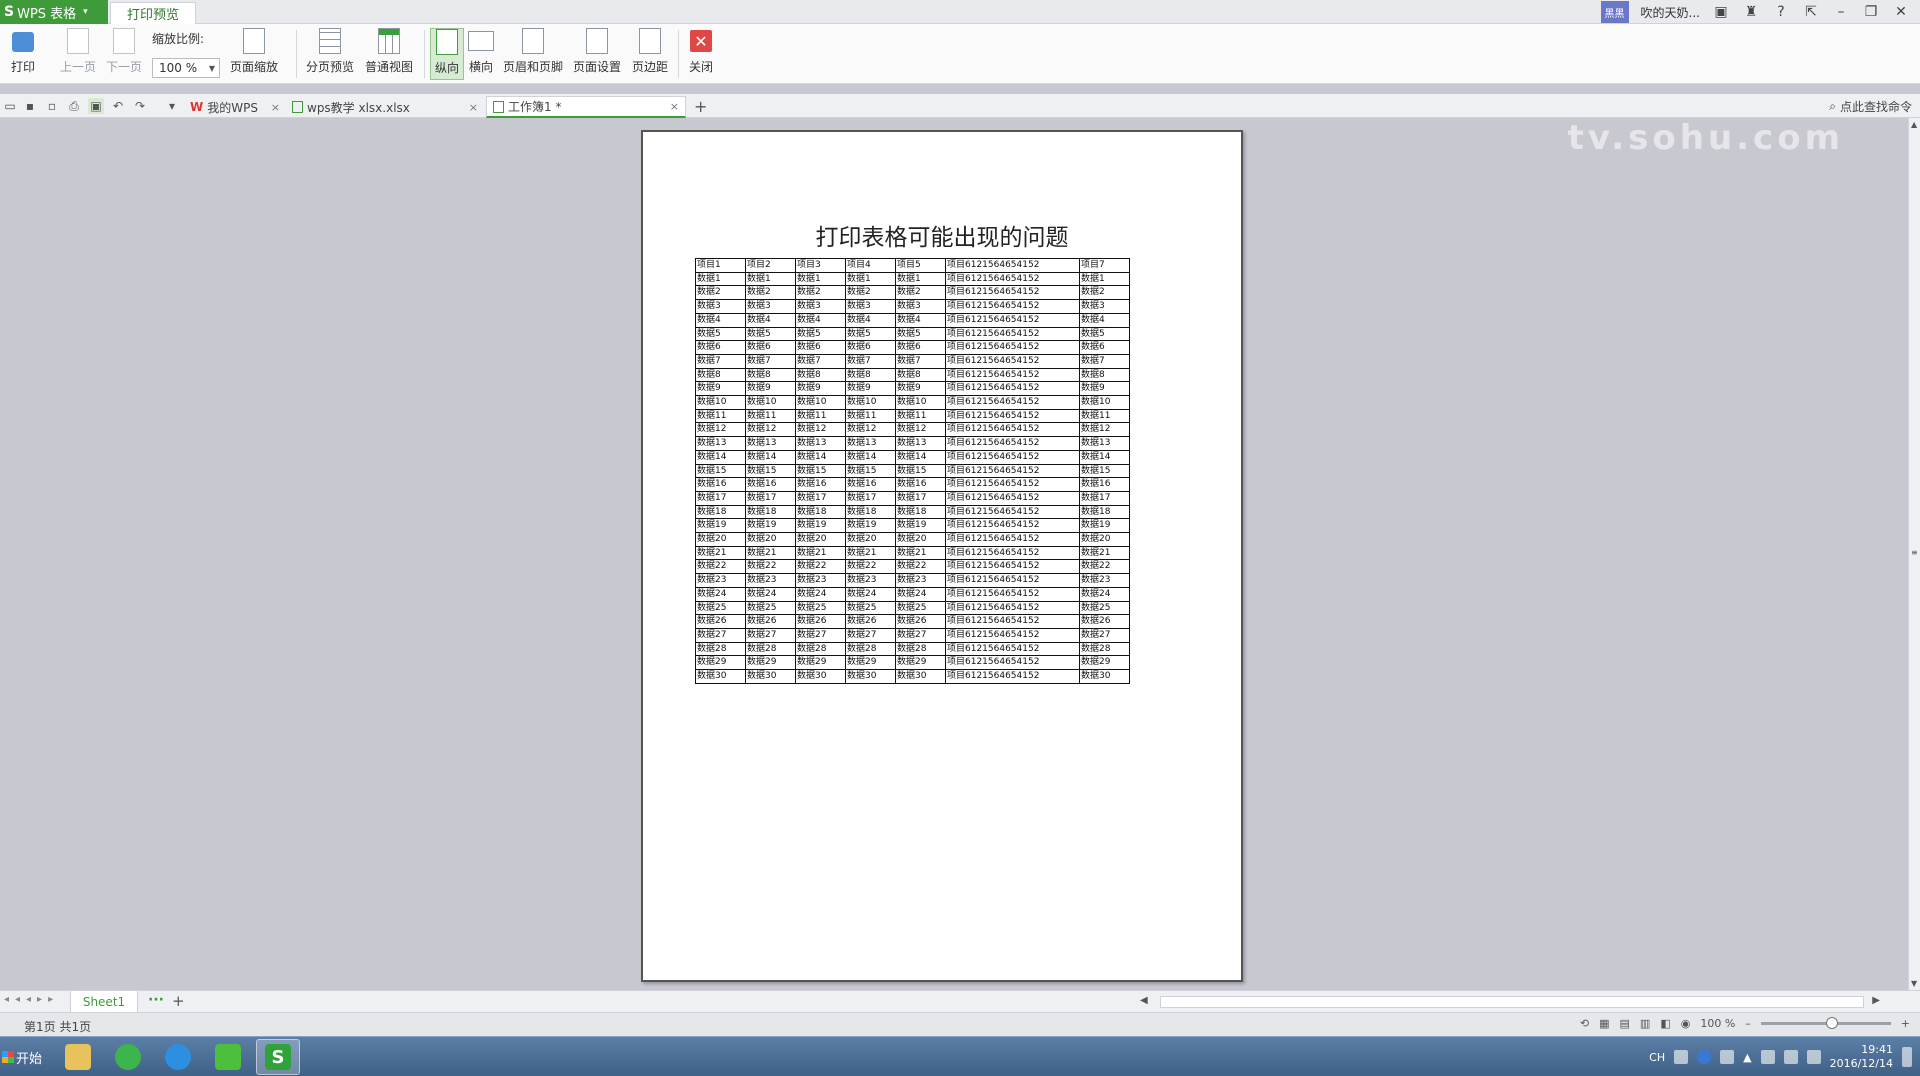 The width and height of the screenshot is (1920, 1076). What do you see at coordinates (1901, 12) in the screenshot?
I see `close-window-button: ✕` at bounding box center [1901, 12].